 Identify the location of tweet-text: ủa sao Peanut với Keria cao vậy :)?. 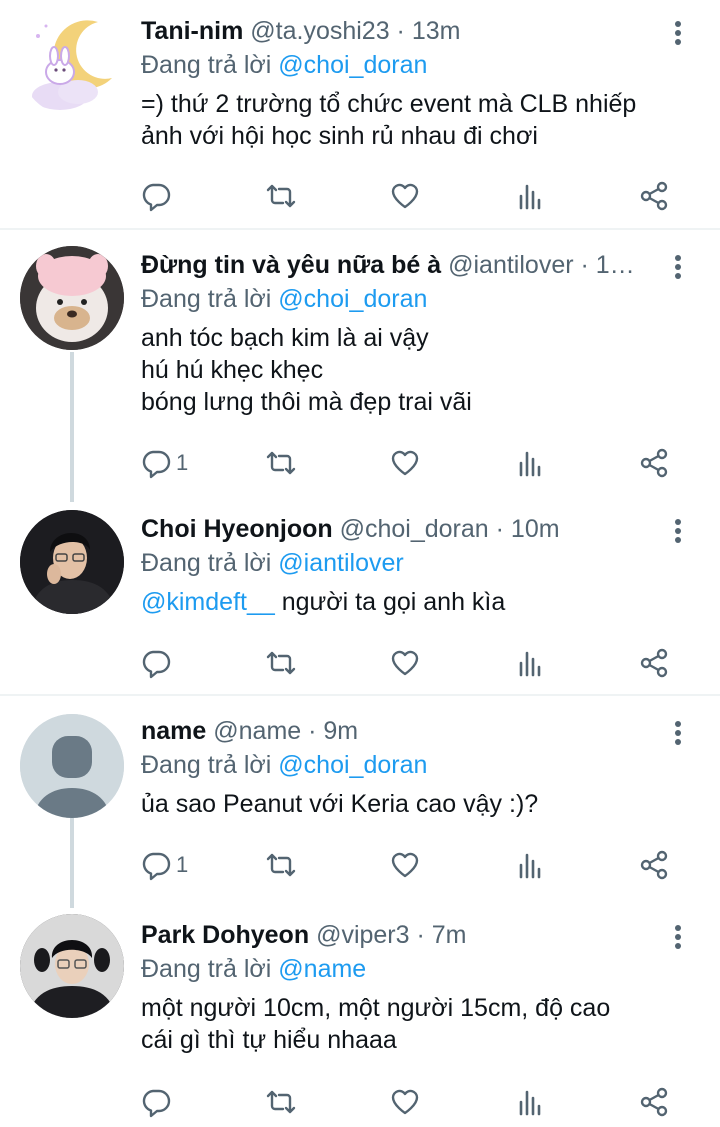
(408, 804).